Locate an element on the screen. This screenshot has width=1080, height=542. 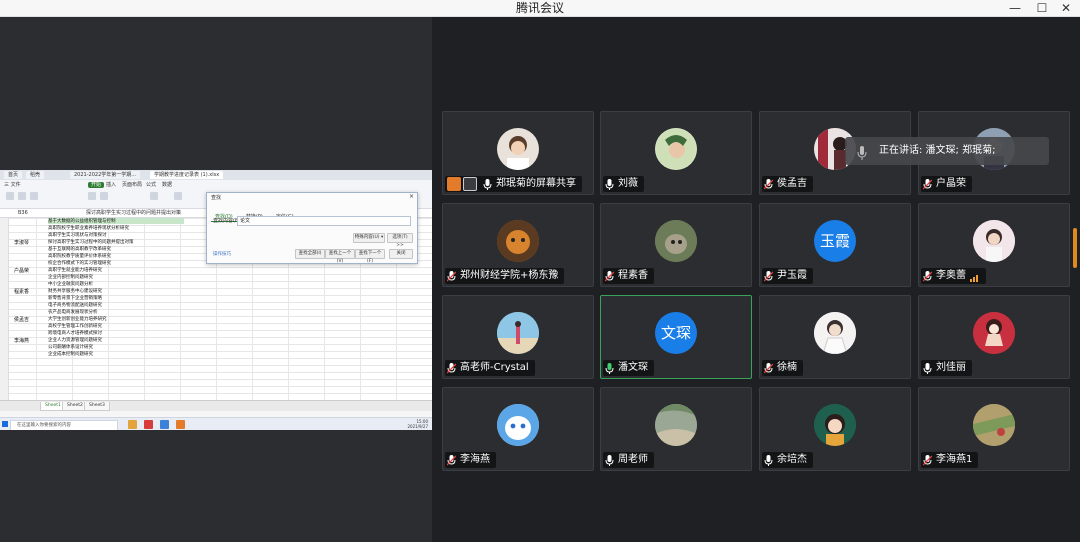
formula-text: 探讨高职学生实习过程中的问题并提出对策 is located at coordinates (134, 213).